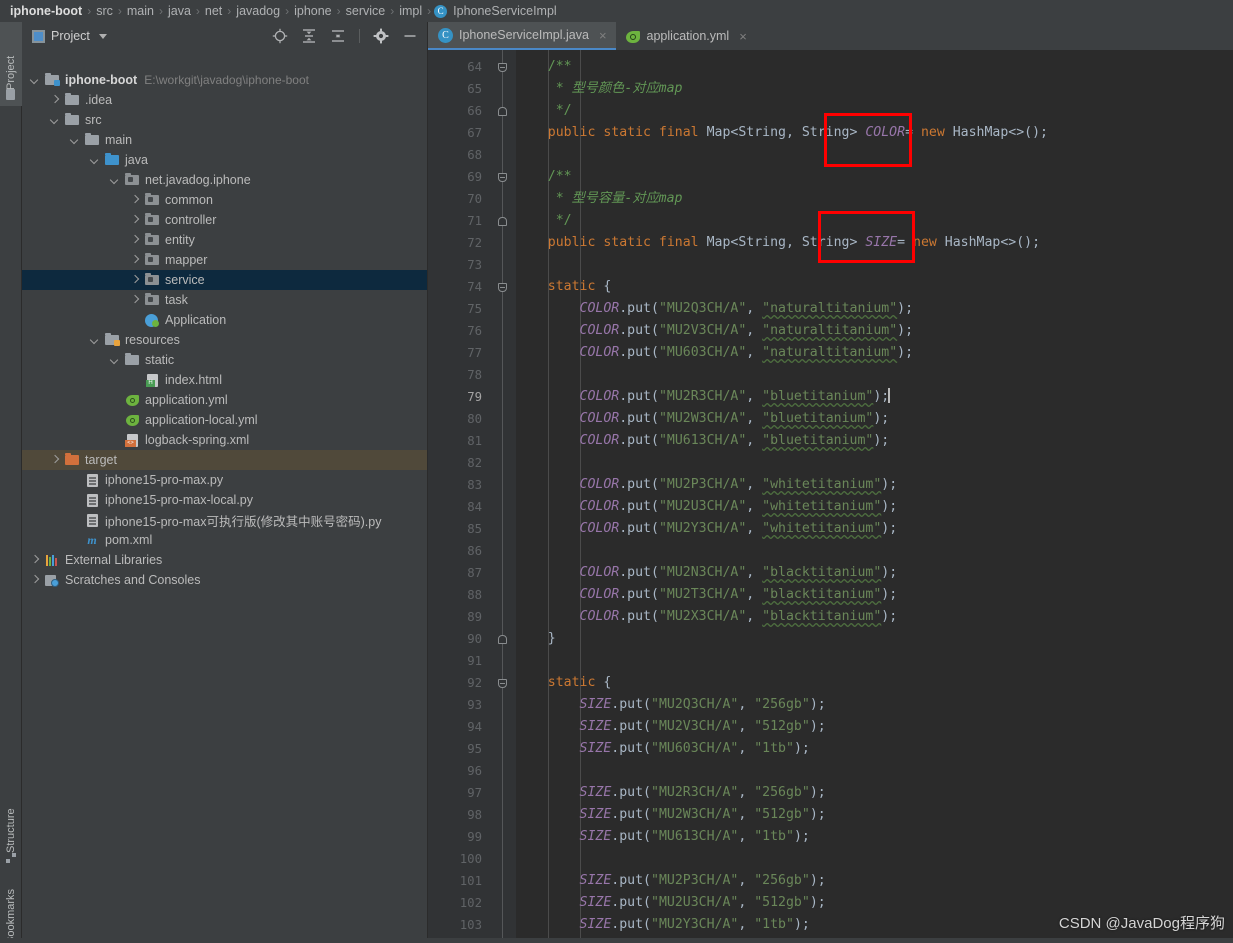  I want to click on hide-icon, so click(410, 36).